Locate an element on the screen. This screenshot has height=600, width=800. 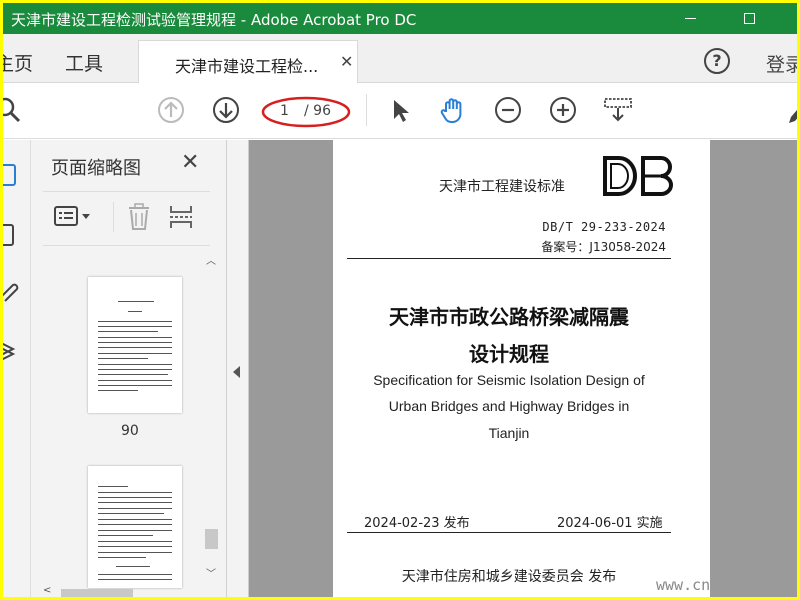
zoom-out-icon is located at coordinates (508, 110).